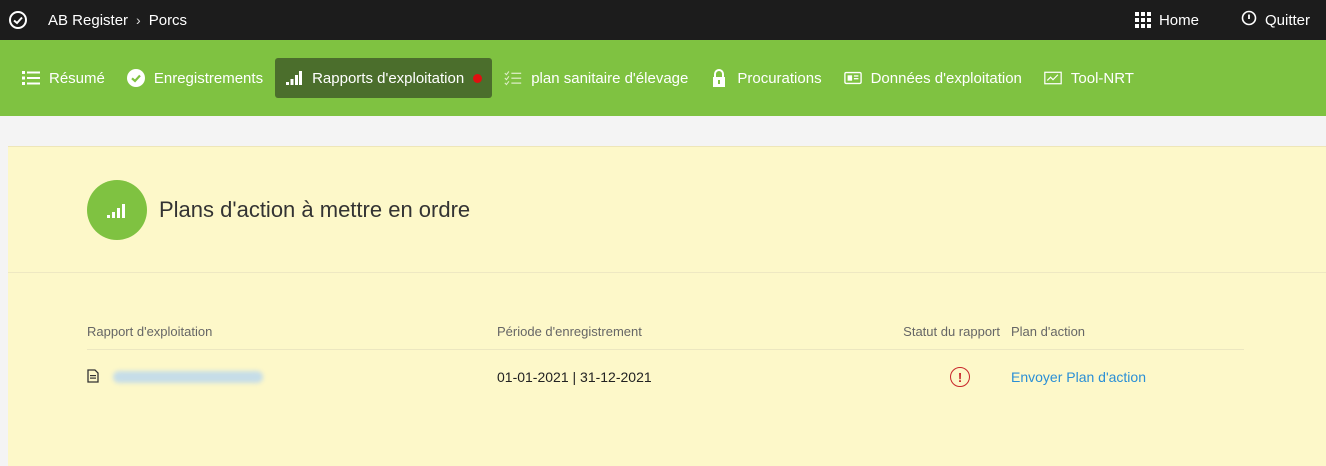  What do you see at coordinates (388, 78) in the screenshot?
I see `nav-label: Rapports d'exploitation` at bounding box center [388, 78].